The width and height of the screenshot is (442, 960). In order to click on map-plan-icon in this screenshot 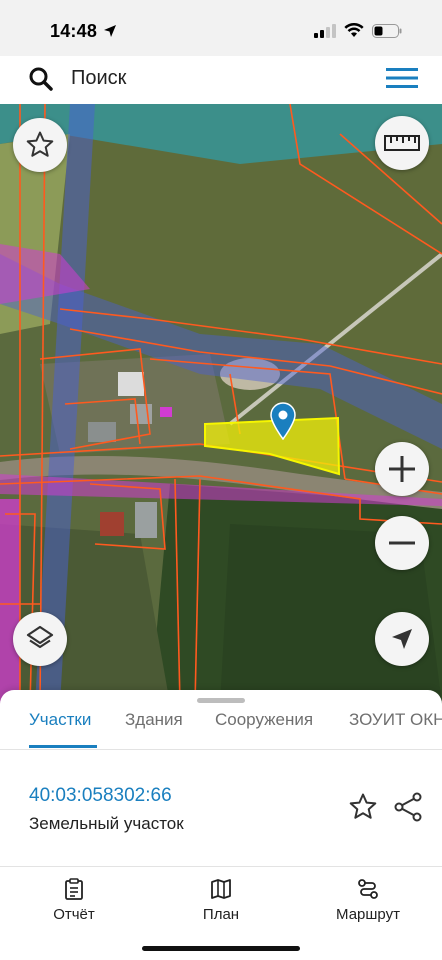, I will do `click(221, 889)`.